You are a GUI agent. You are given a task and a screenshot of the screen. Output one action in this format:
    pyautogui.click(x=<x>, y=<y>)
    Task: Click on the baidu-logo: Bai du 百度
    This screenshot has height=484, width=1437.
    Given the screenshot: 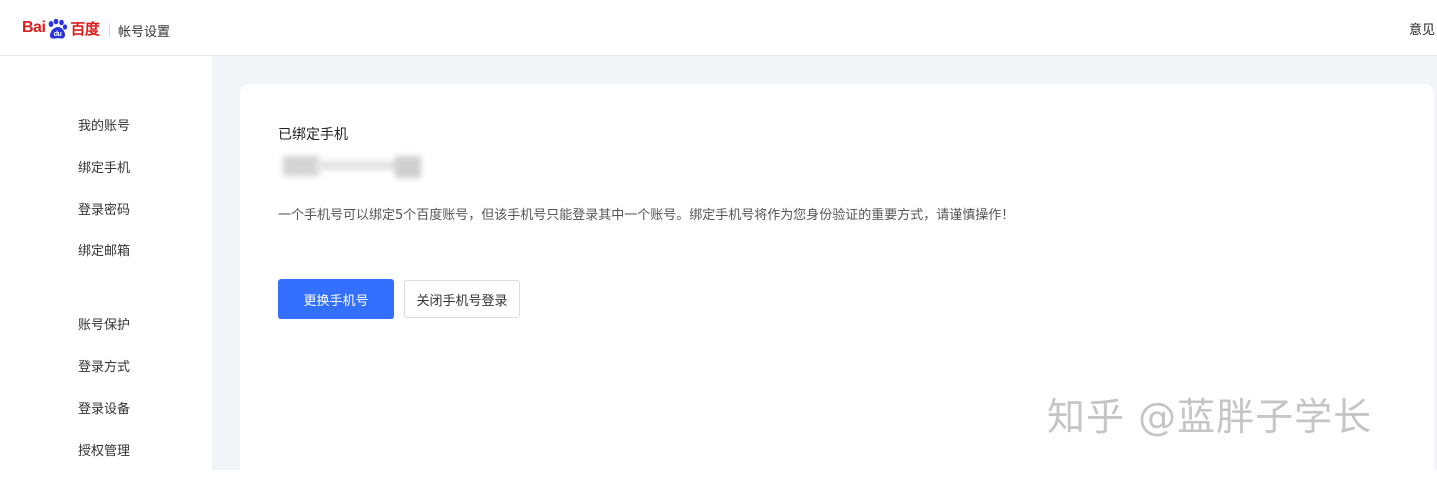 What is the action you would take?
    pyautogui.click(x=61, y=28)
    